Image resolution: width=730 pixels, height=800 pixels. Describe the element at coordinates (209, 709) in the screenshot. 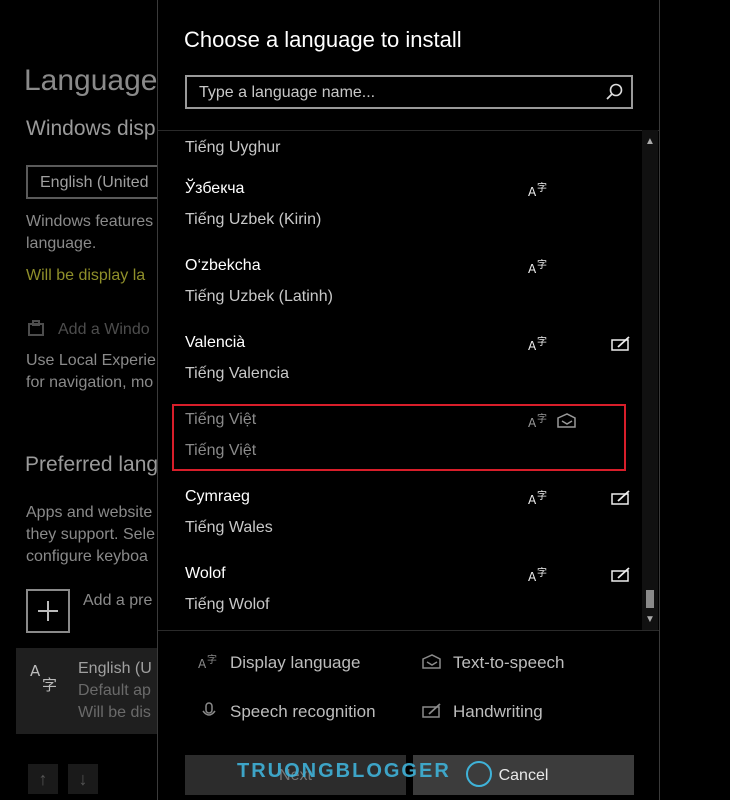

I see `microphone-icon` at that location.